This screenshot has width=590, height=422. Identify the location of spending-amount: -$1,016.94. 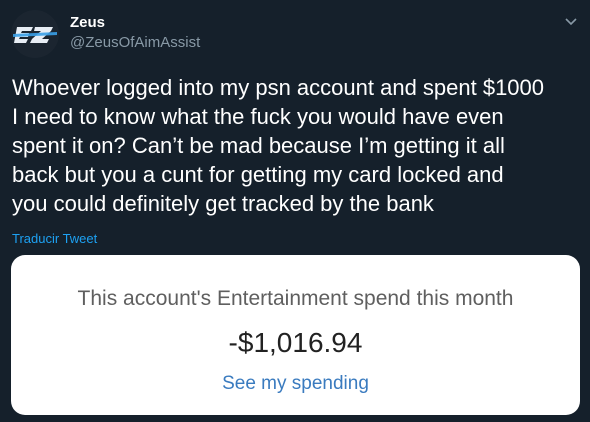
(295, 342).